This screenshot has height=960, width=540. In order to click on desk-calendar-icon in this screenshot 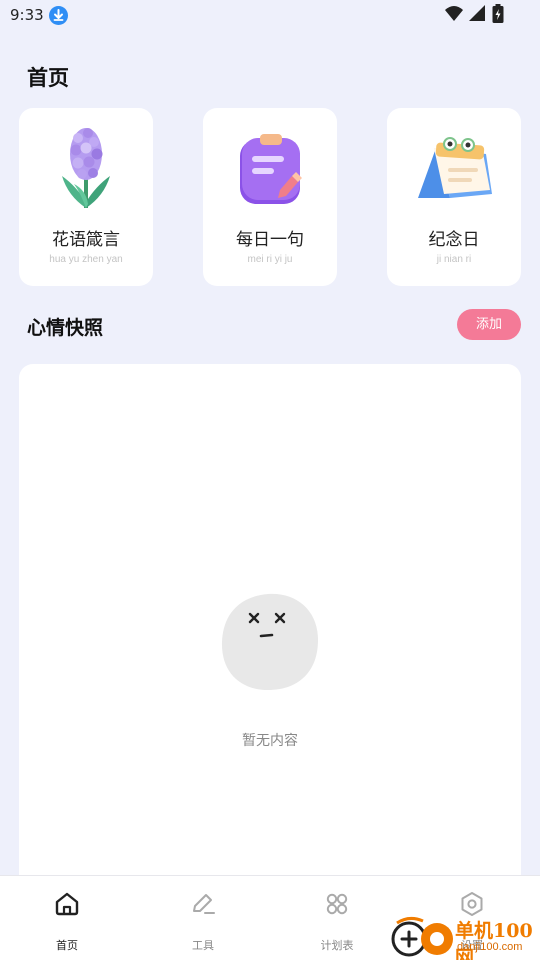, I will do `click(455, 167)`.